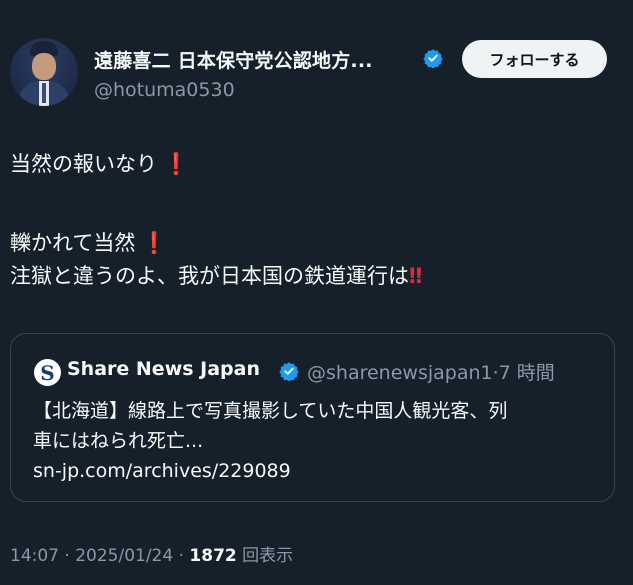 The height and width of the screenshot is (585, 633). I want to click on post-line-1-text: 当然の報いなり, so click(83, 164).